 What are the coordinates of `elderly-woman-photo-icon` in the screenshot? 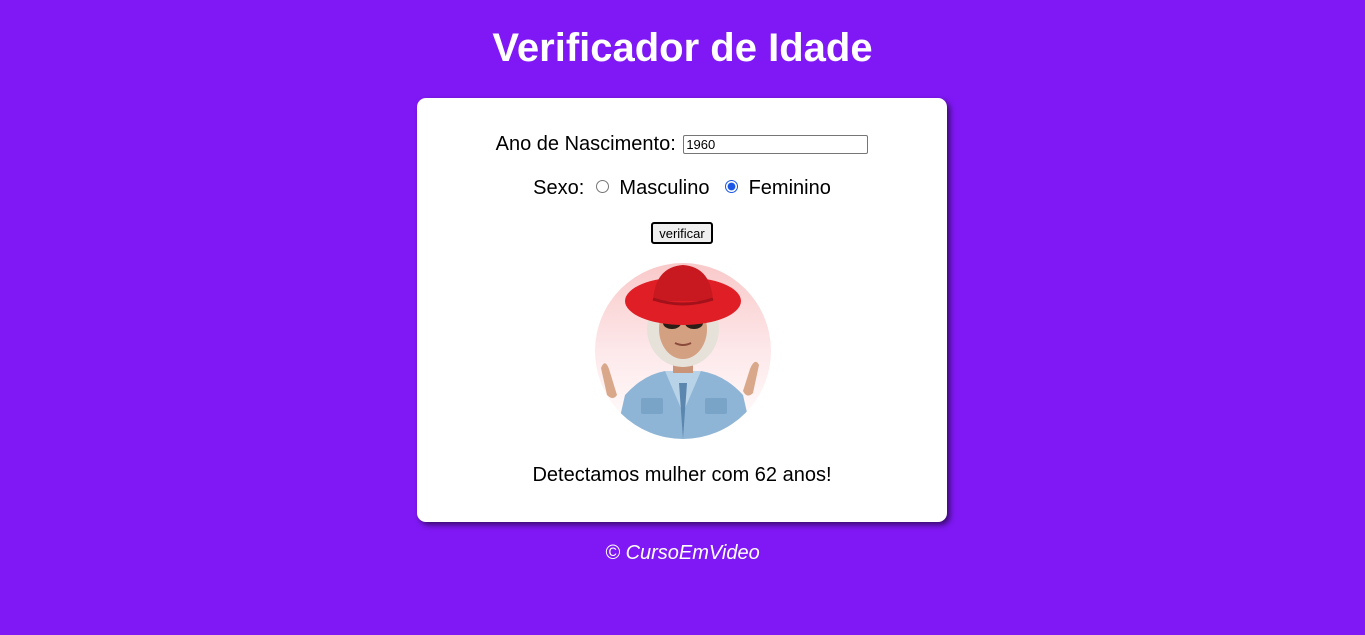 It's located at (683, 351).